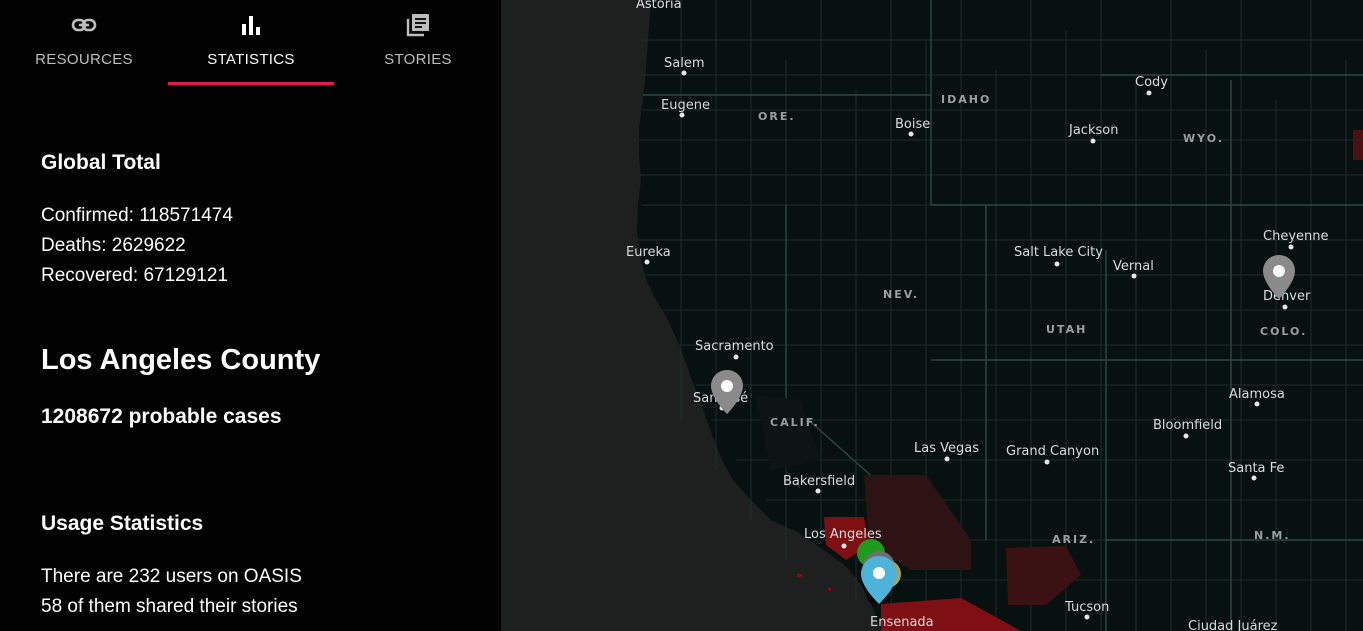  Describe the element at coordinates (84, 59) in the screenshot. I see `tab-resources-label: RESOURCES` at that location.